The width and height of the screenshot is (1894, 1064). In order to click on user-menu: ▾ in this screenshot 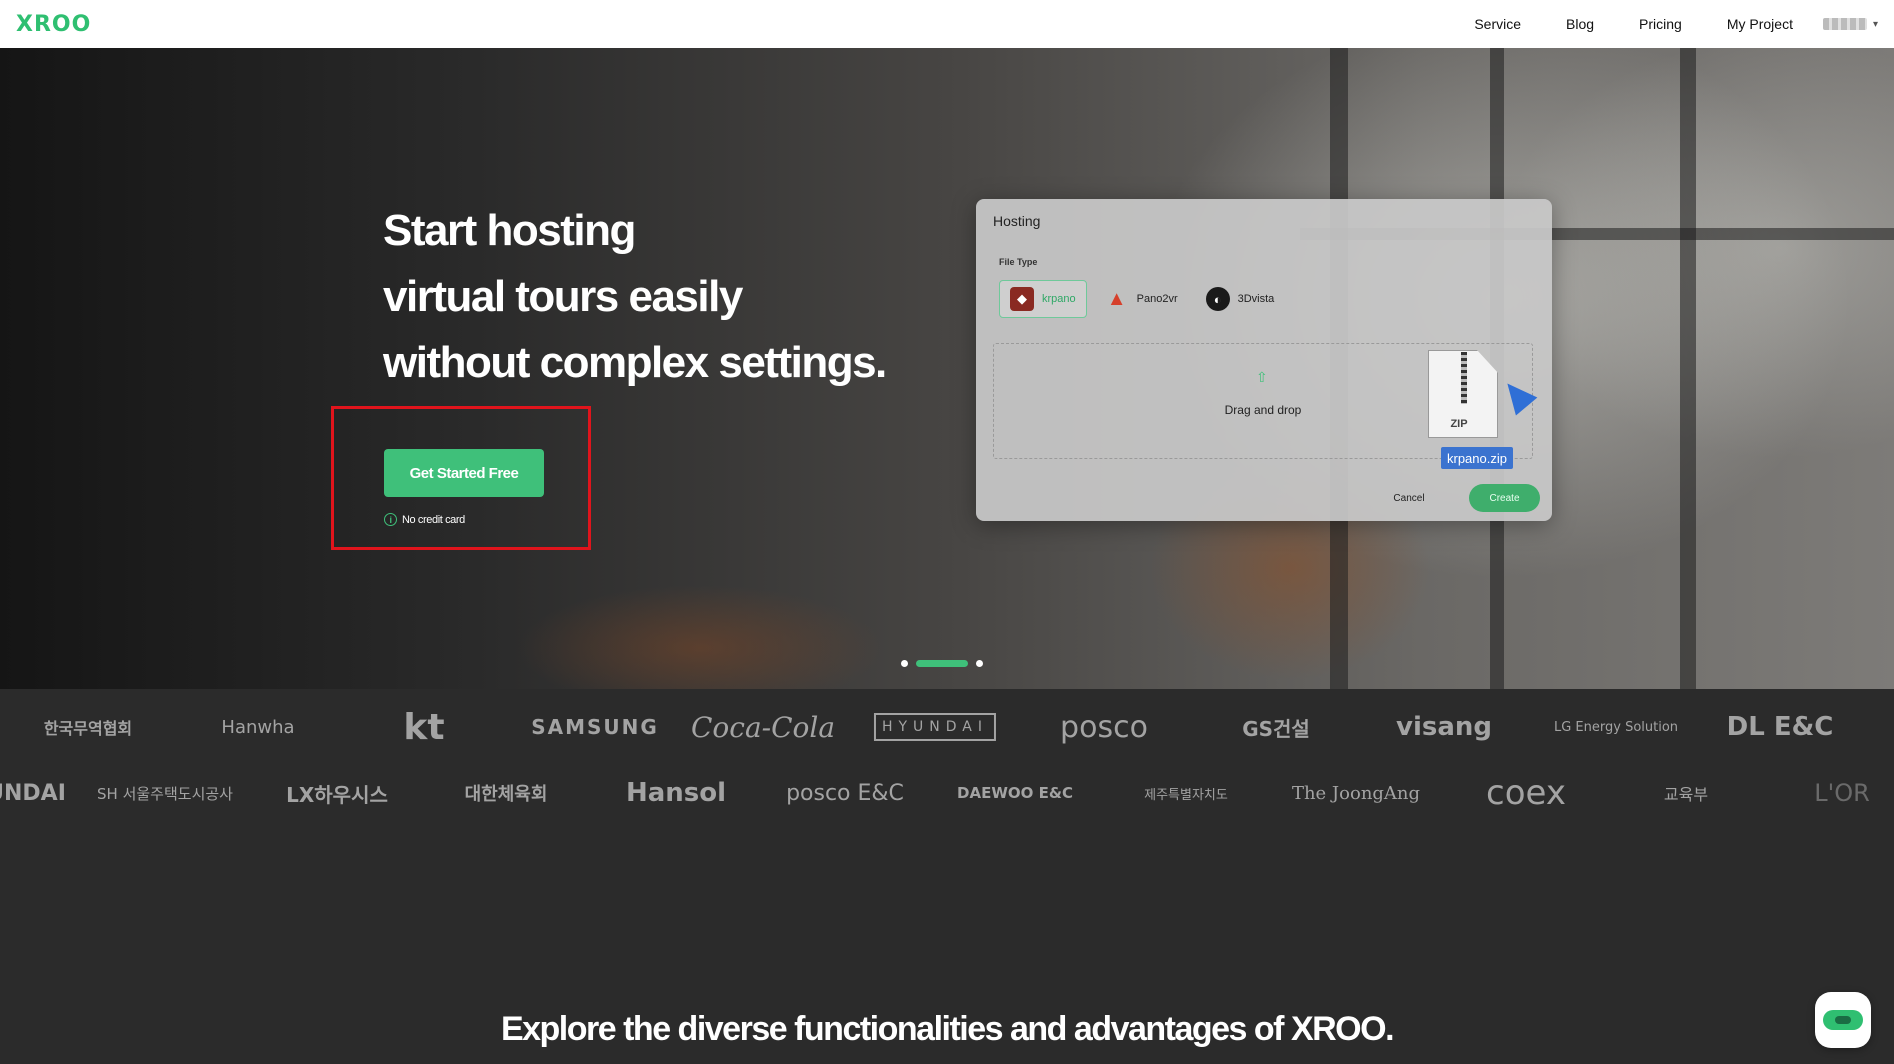, I will do `click(1850, 24)`.